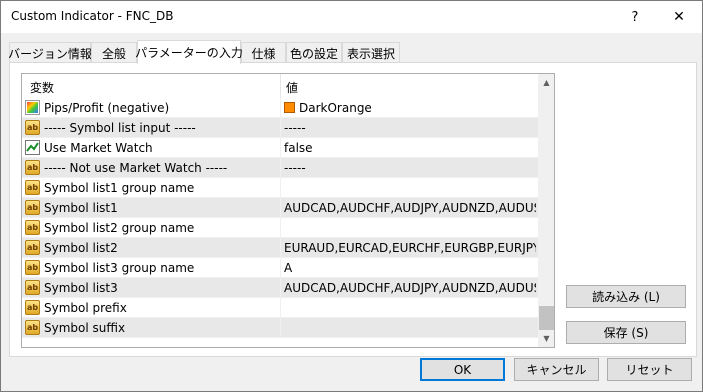 The height and width of the screenshot is (392, 703). What do you see at coordinates (462, 369) in the screenshot?
I see `ok-button: OK` at bounding box center [462, 369].